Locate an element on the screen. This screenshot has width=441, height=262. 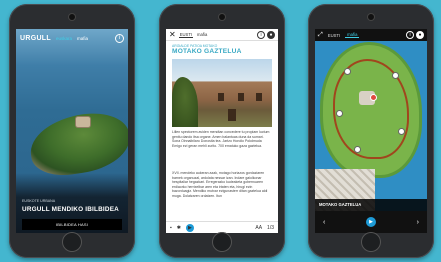
language-tab-euskara: euskara is located at coordinates (64, 38).